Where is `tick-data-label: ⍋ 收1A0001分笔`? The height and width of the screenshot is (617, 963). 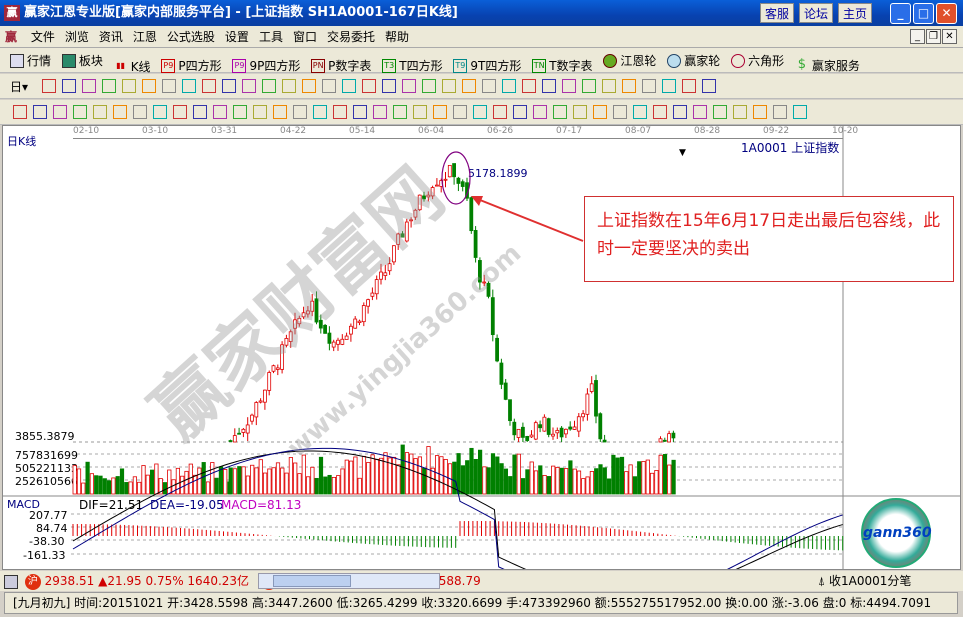 tick-data-label: ⍋ 收1A0001分笔 is located at coordinates (864, 581).